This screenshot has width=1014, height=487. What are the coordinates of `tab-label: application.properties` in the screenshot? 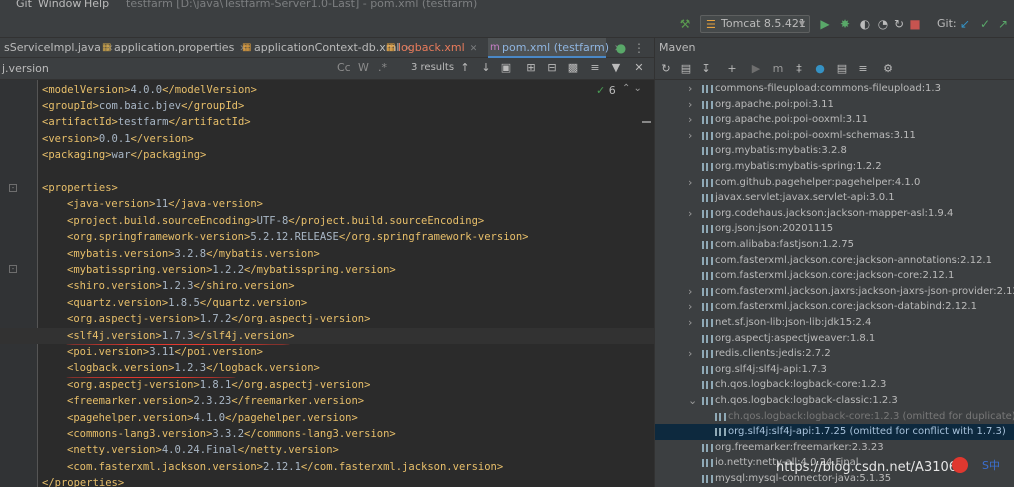 It's located at (174, 47).